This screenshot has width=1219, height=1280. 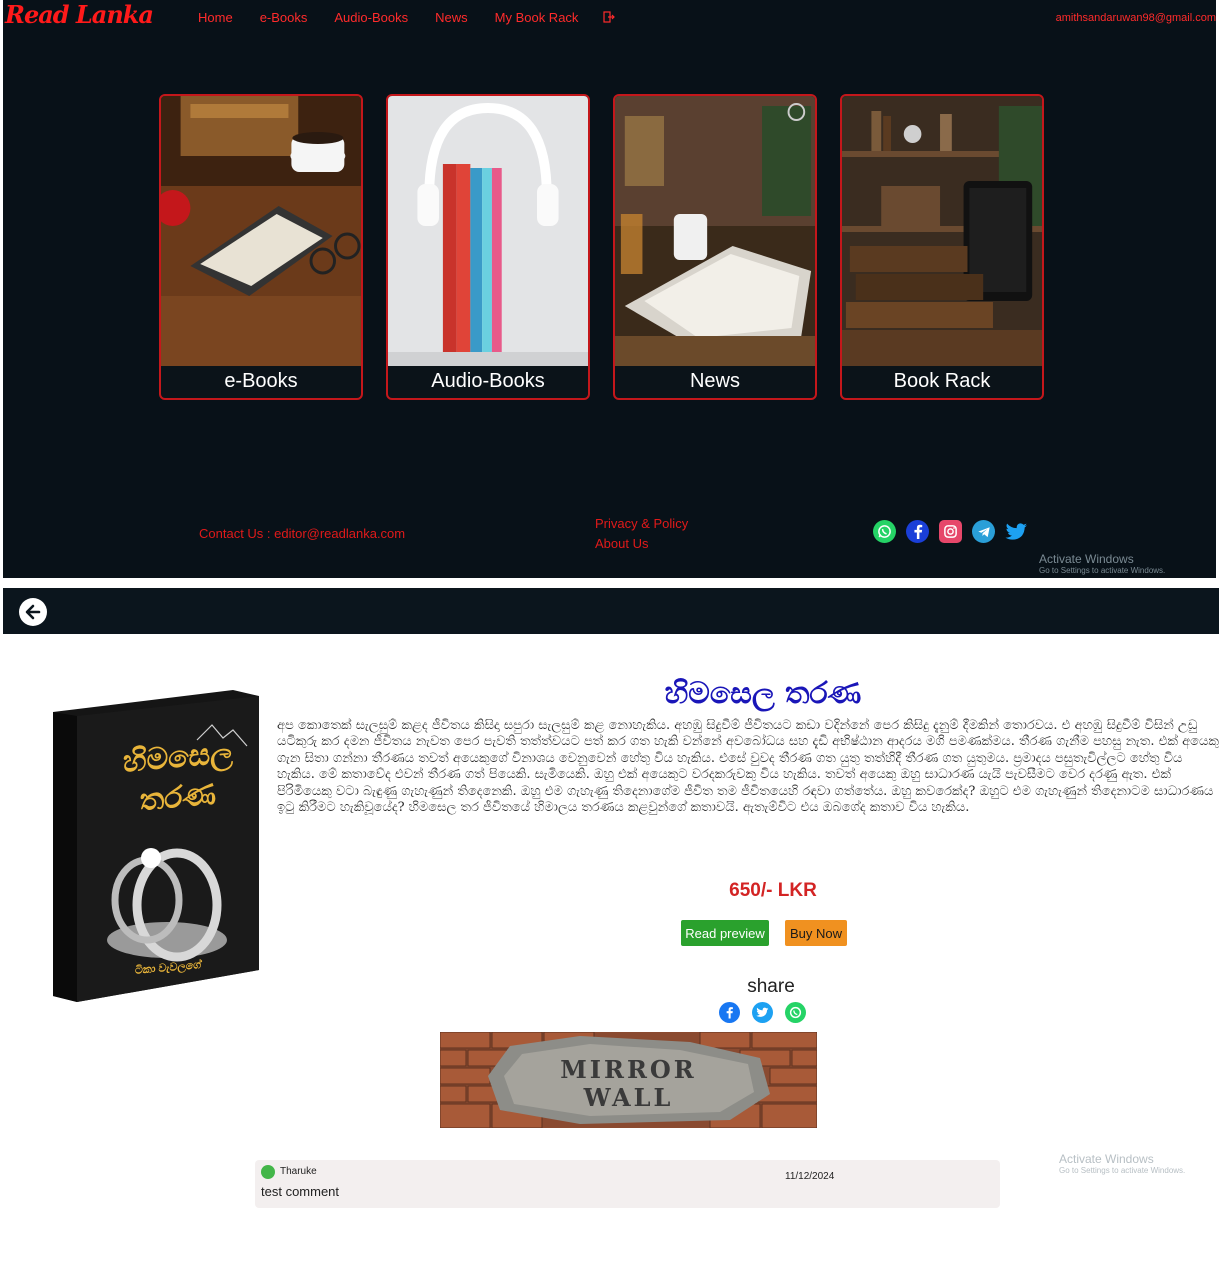 What do you see at coordinates (1122, 1170) in the screenshot?
I see `watermark-subtitle-2: Go to Settings to activate Windows.` at bounding box center [1122, 1170].